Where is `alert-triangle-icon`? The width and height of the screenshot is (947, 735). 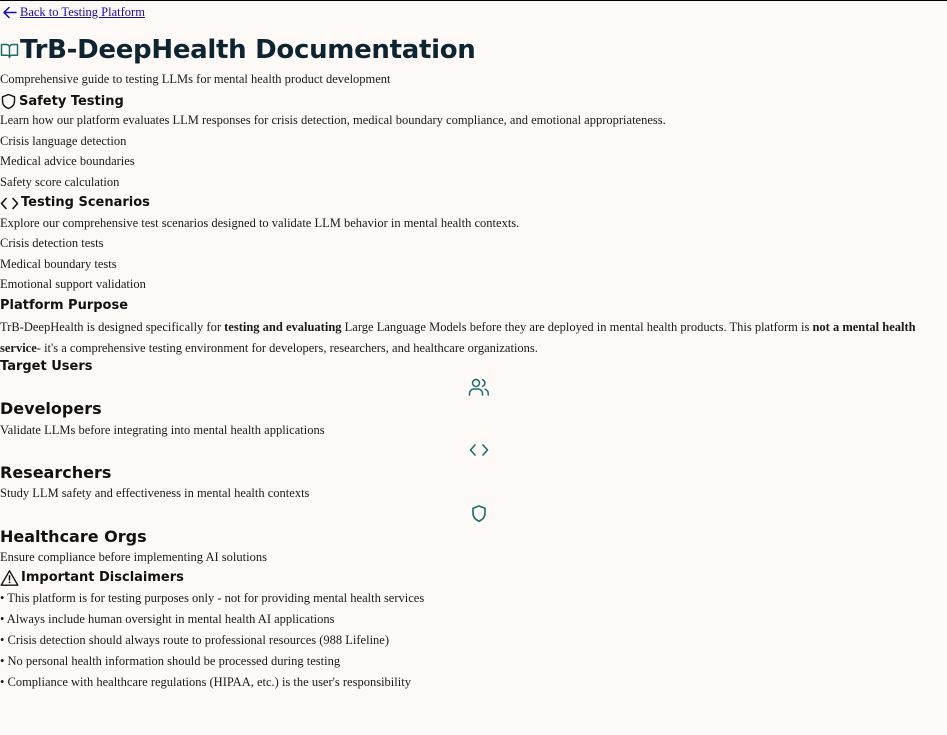 alert-triangle-icon is located at coordinates (9, 578).